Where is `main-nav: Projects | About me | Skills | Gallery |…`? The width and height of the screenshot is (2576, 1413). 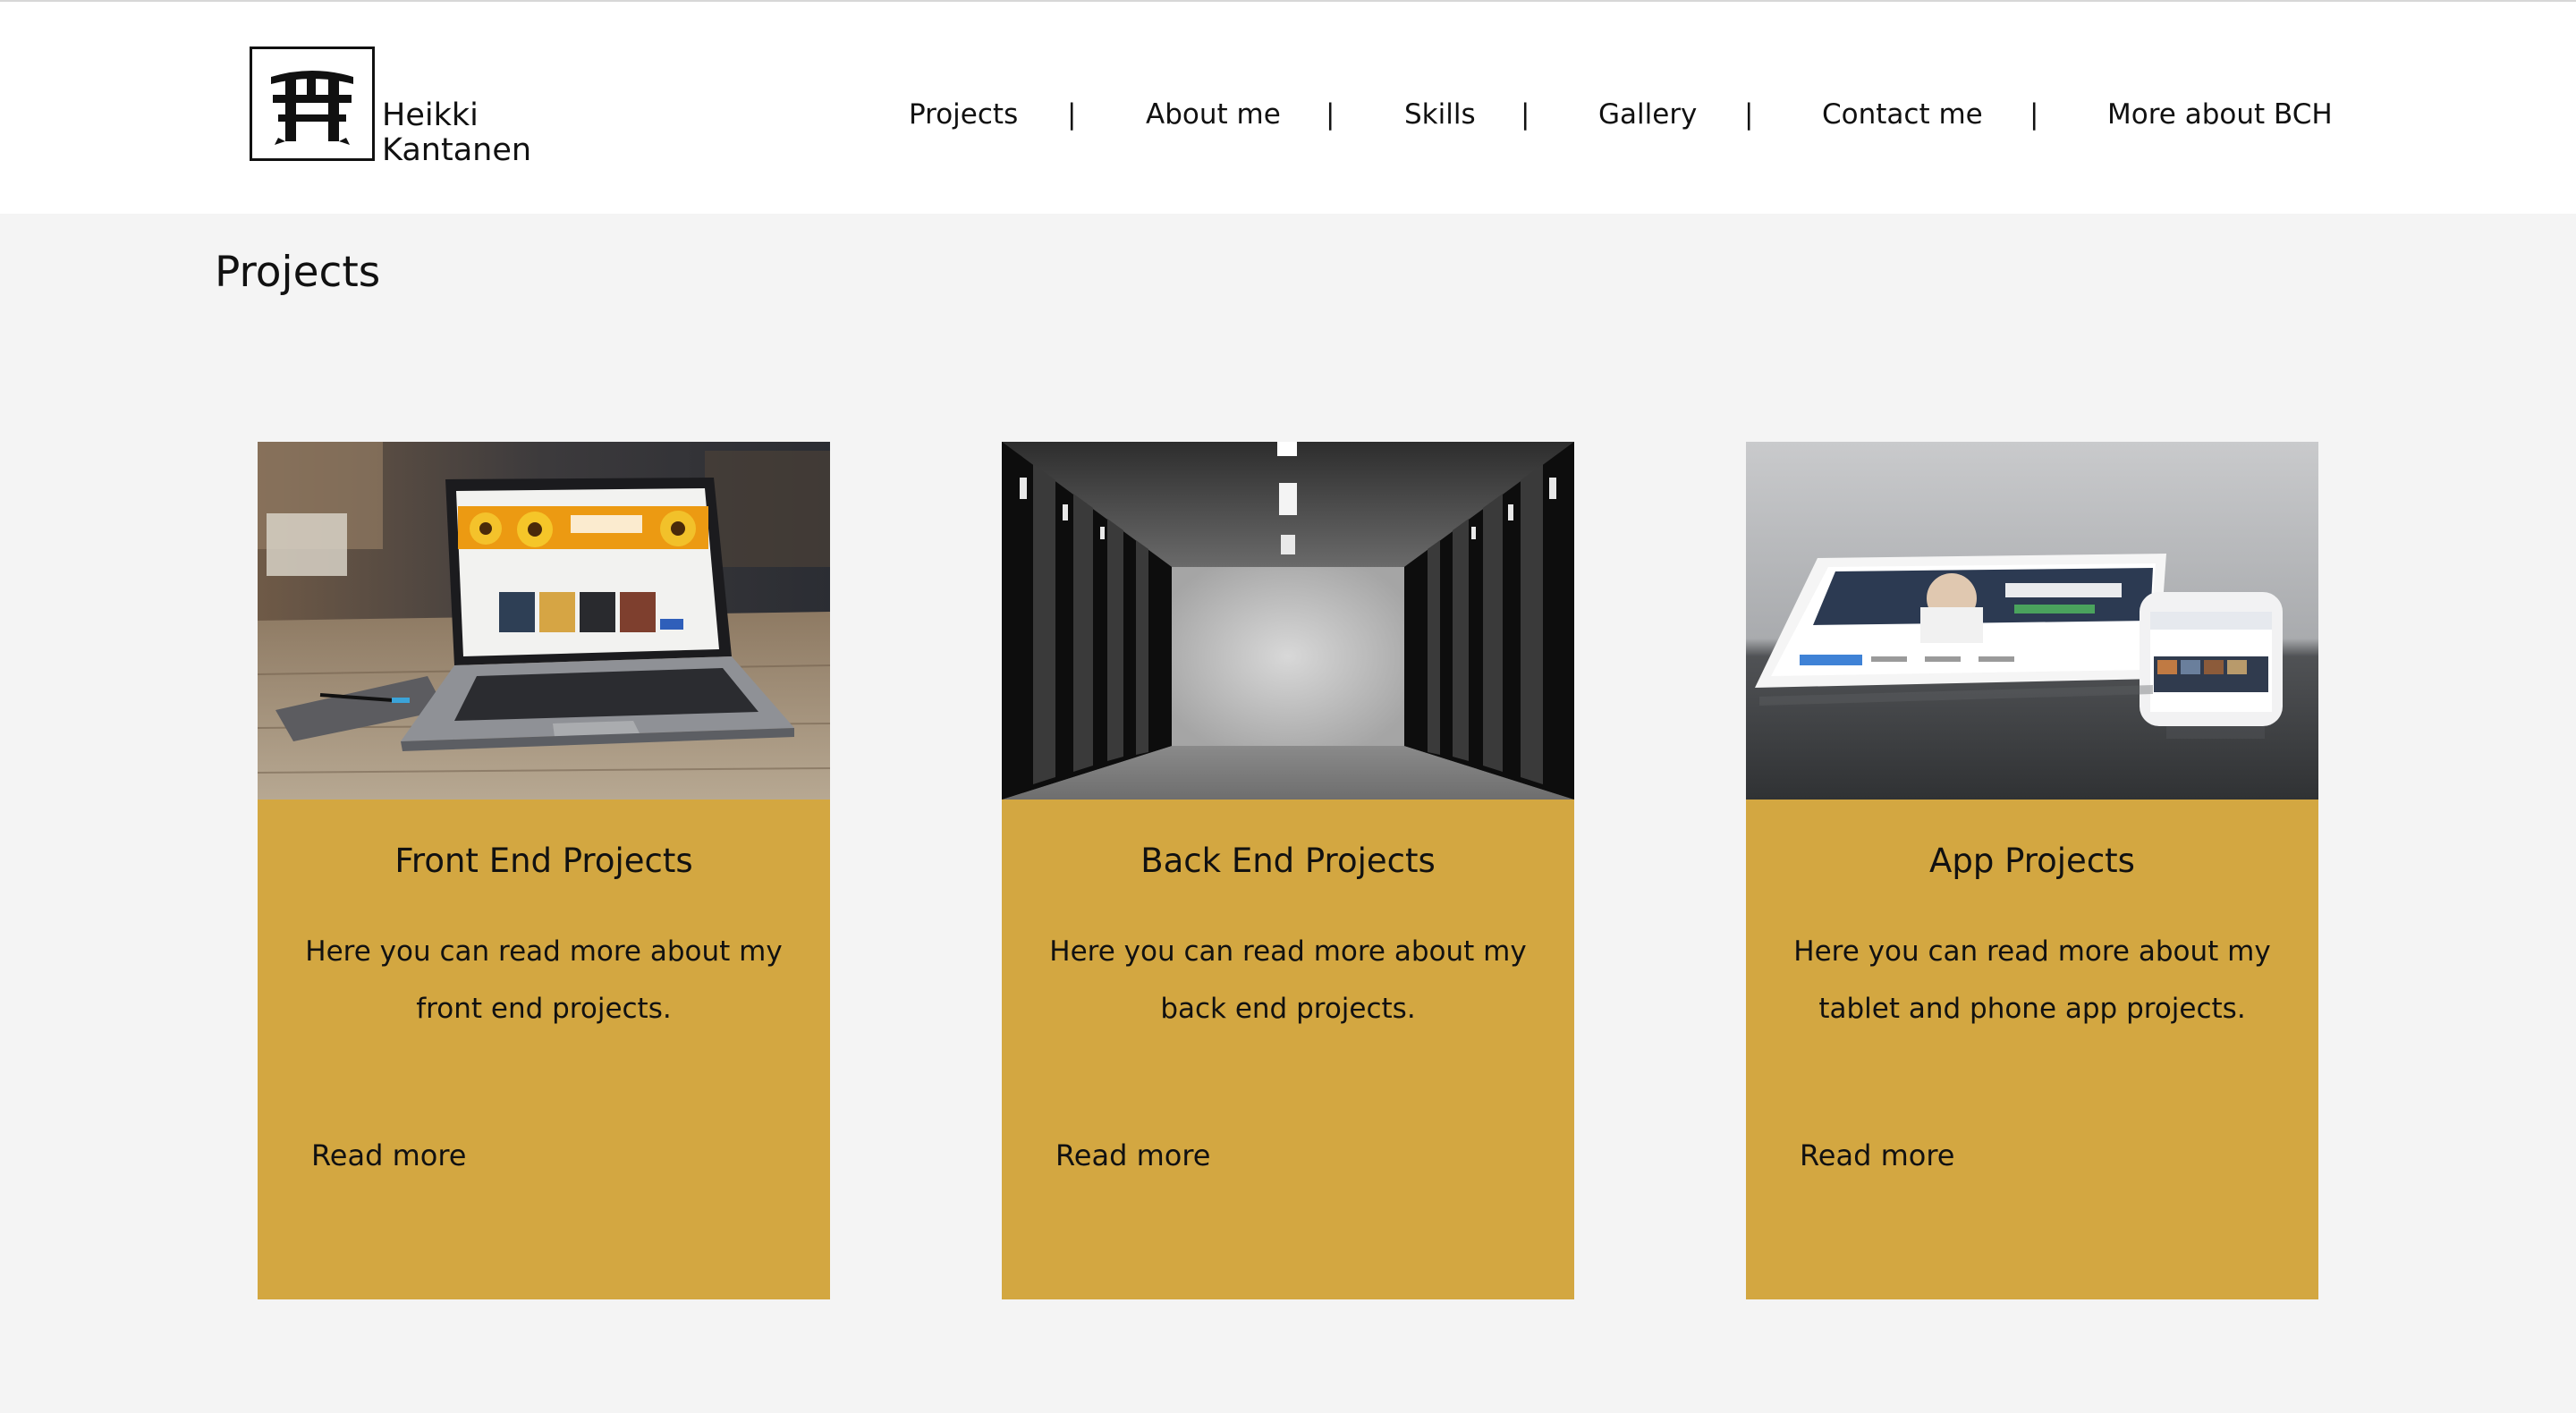
main-nav: Projects | About me | Skills | Gallery |… is located at coordinates (1618, 114).